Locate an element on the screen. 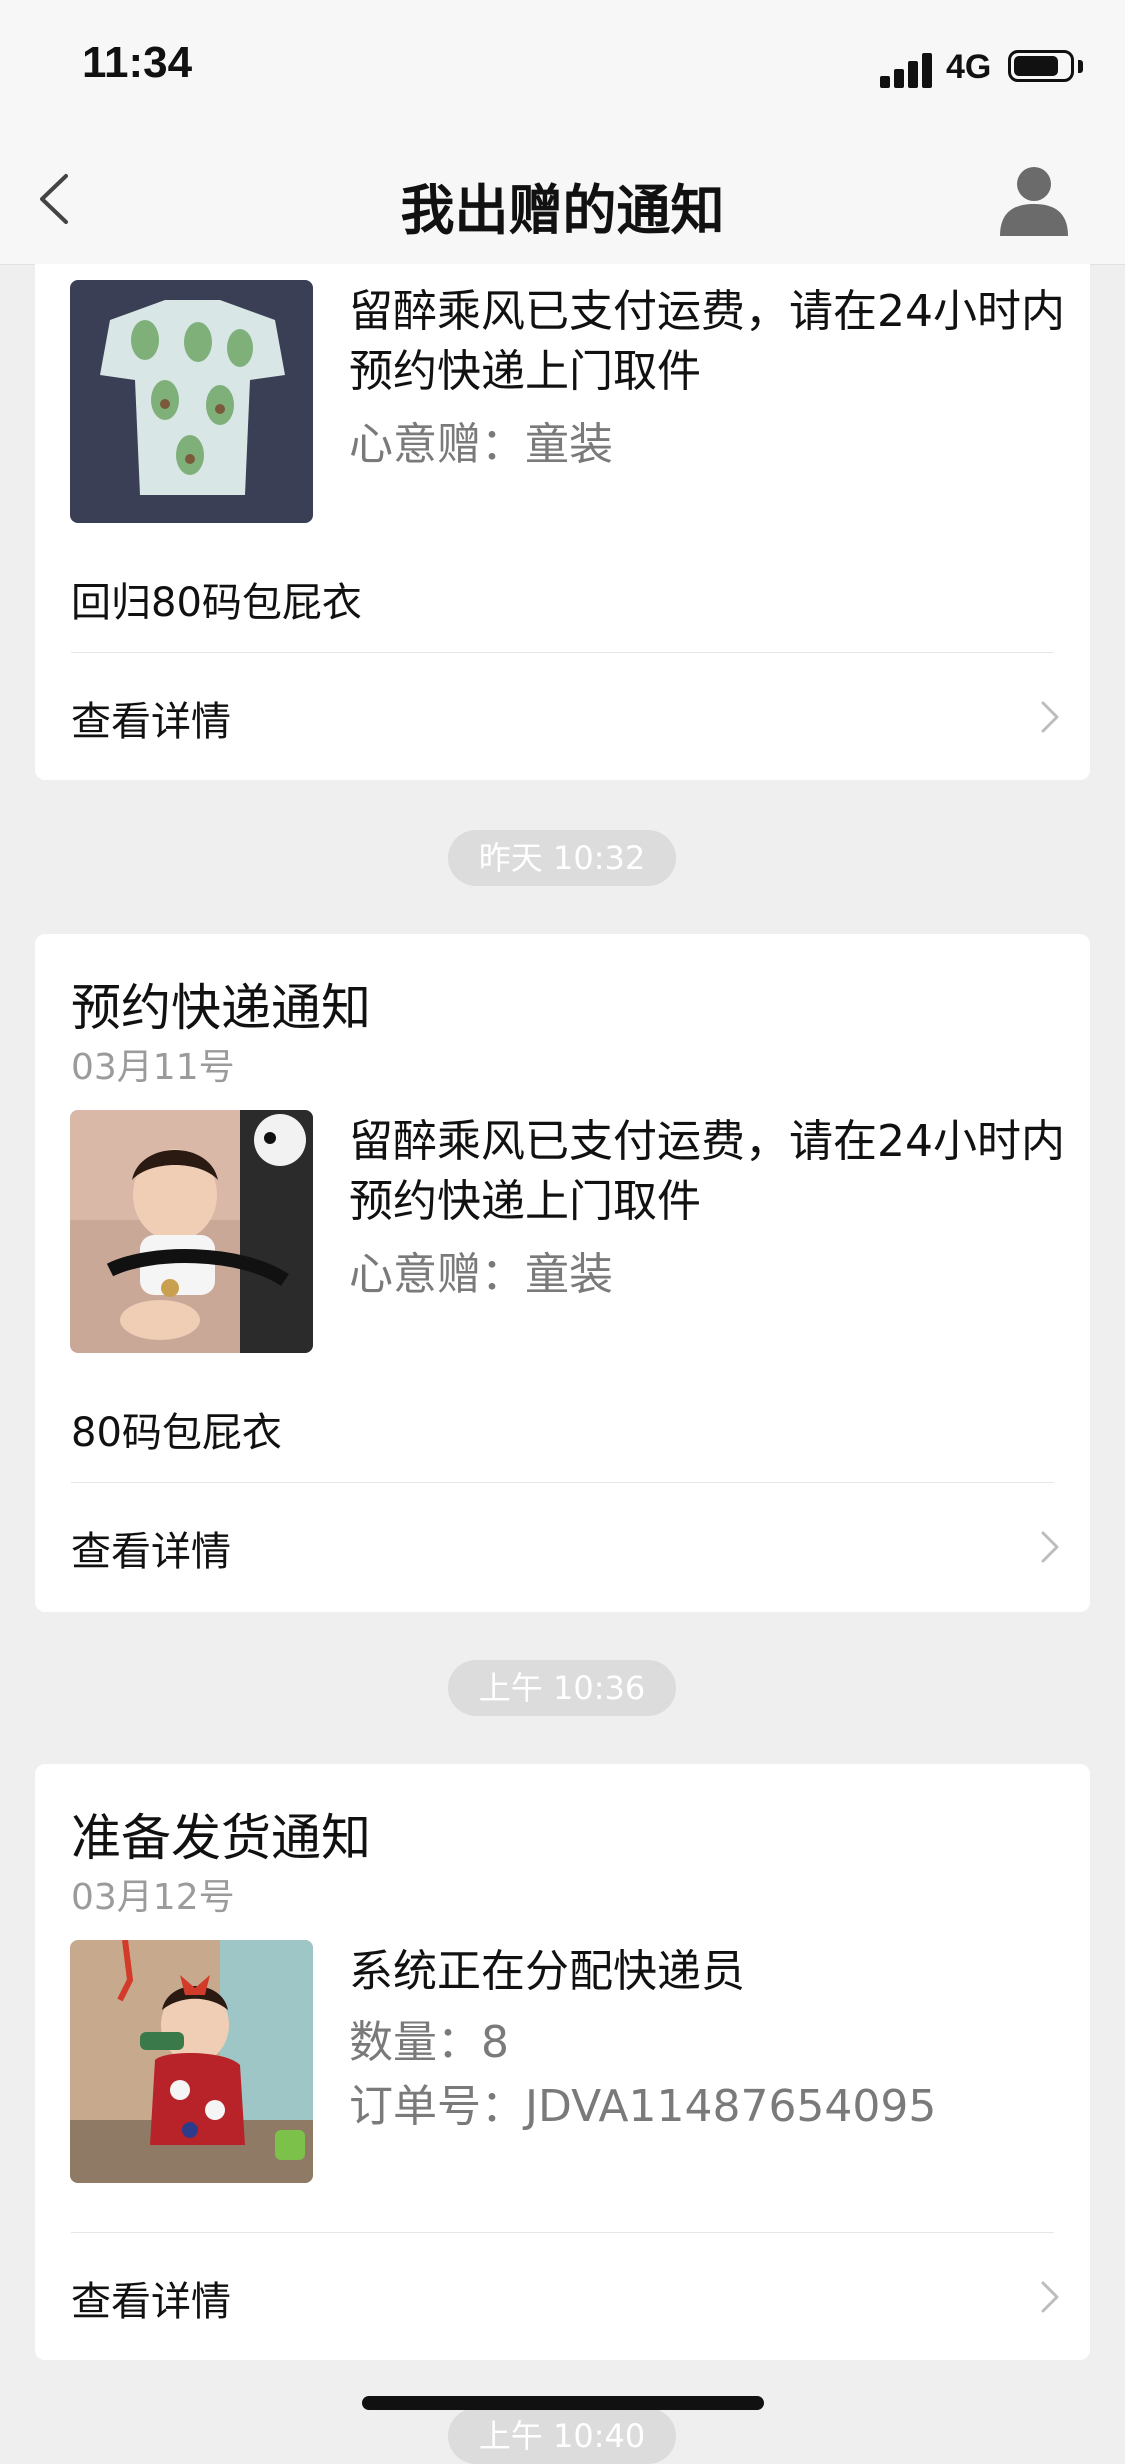  status-bar: 11:34 4G is located at coordinates (562, 66).